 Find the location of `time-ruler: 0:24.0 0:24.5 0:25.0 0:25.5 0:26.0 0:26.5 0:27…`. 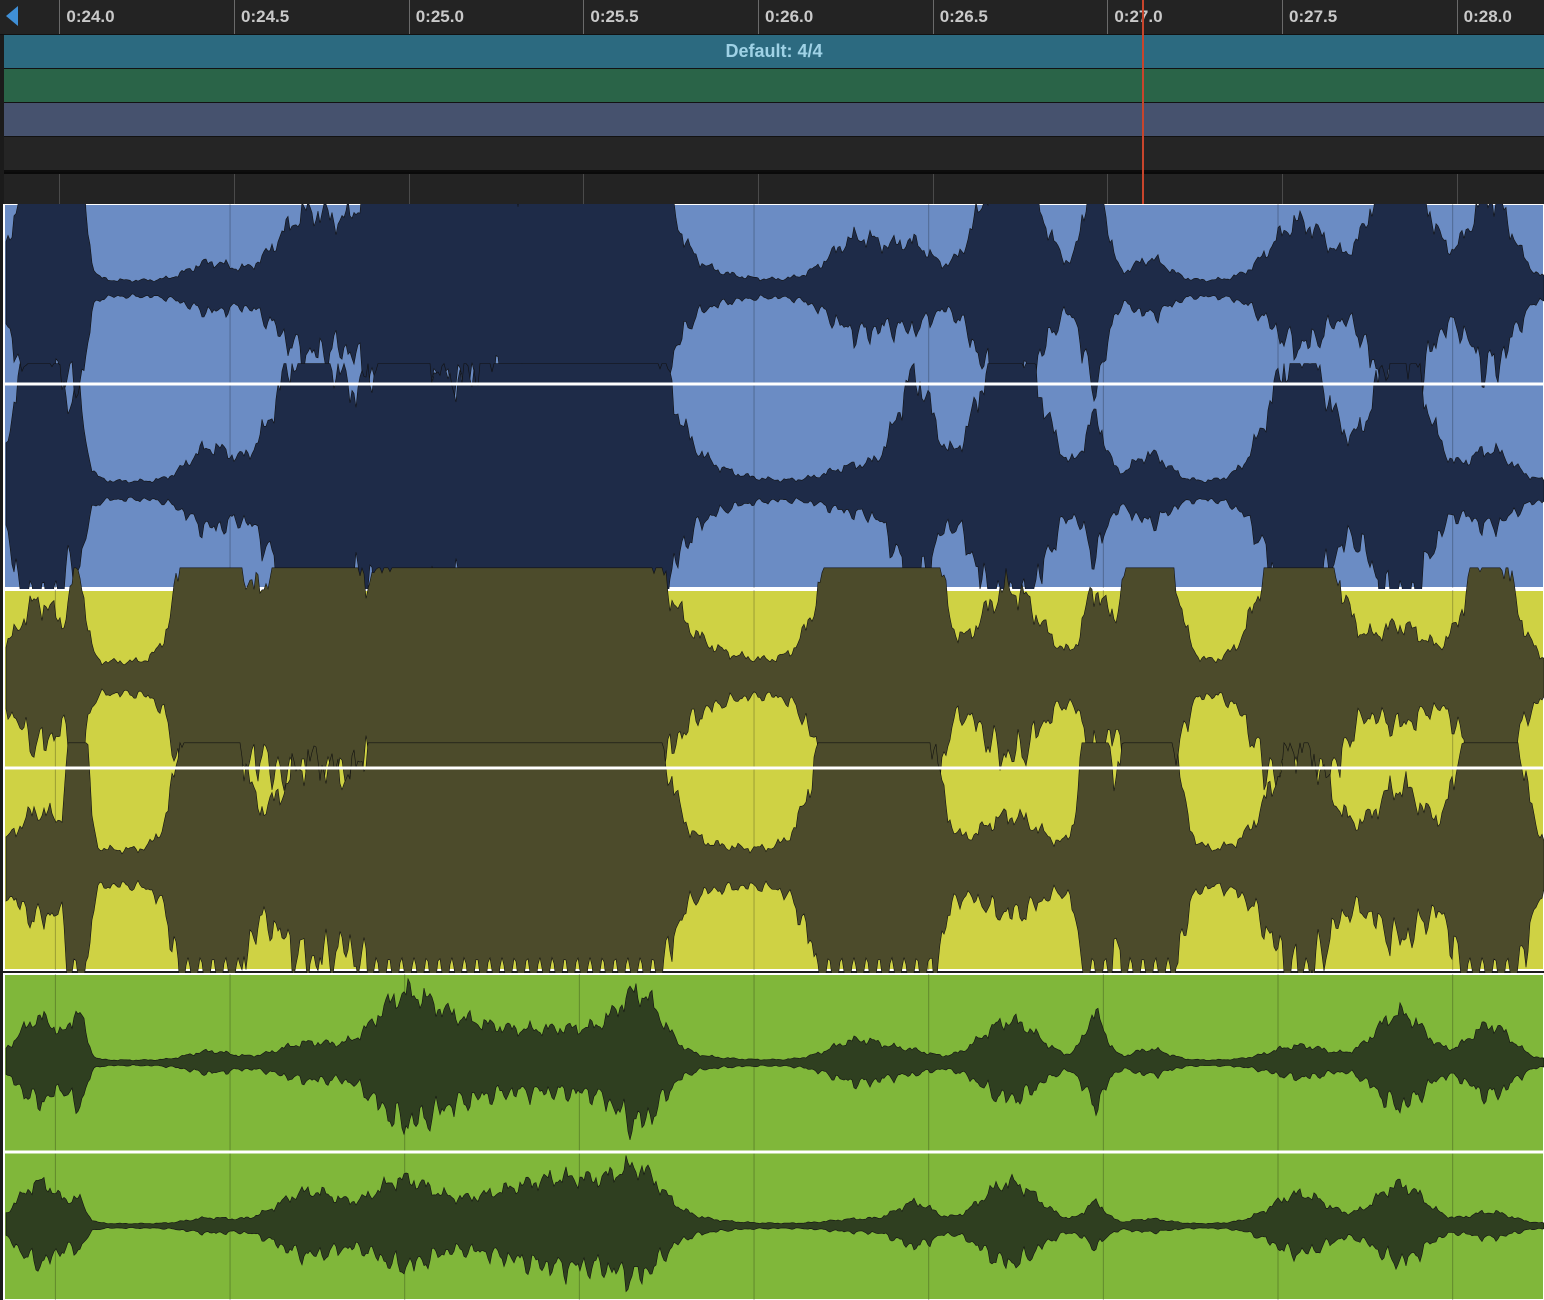

time-ruler: 0:24.0 0:24.5 0:25.0 0:25.5 0:26.0 0:26.5 0:27… is located at coordinates (772, 17).